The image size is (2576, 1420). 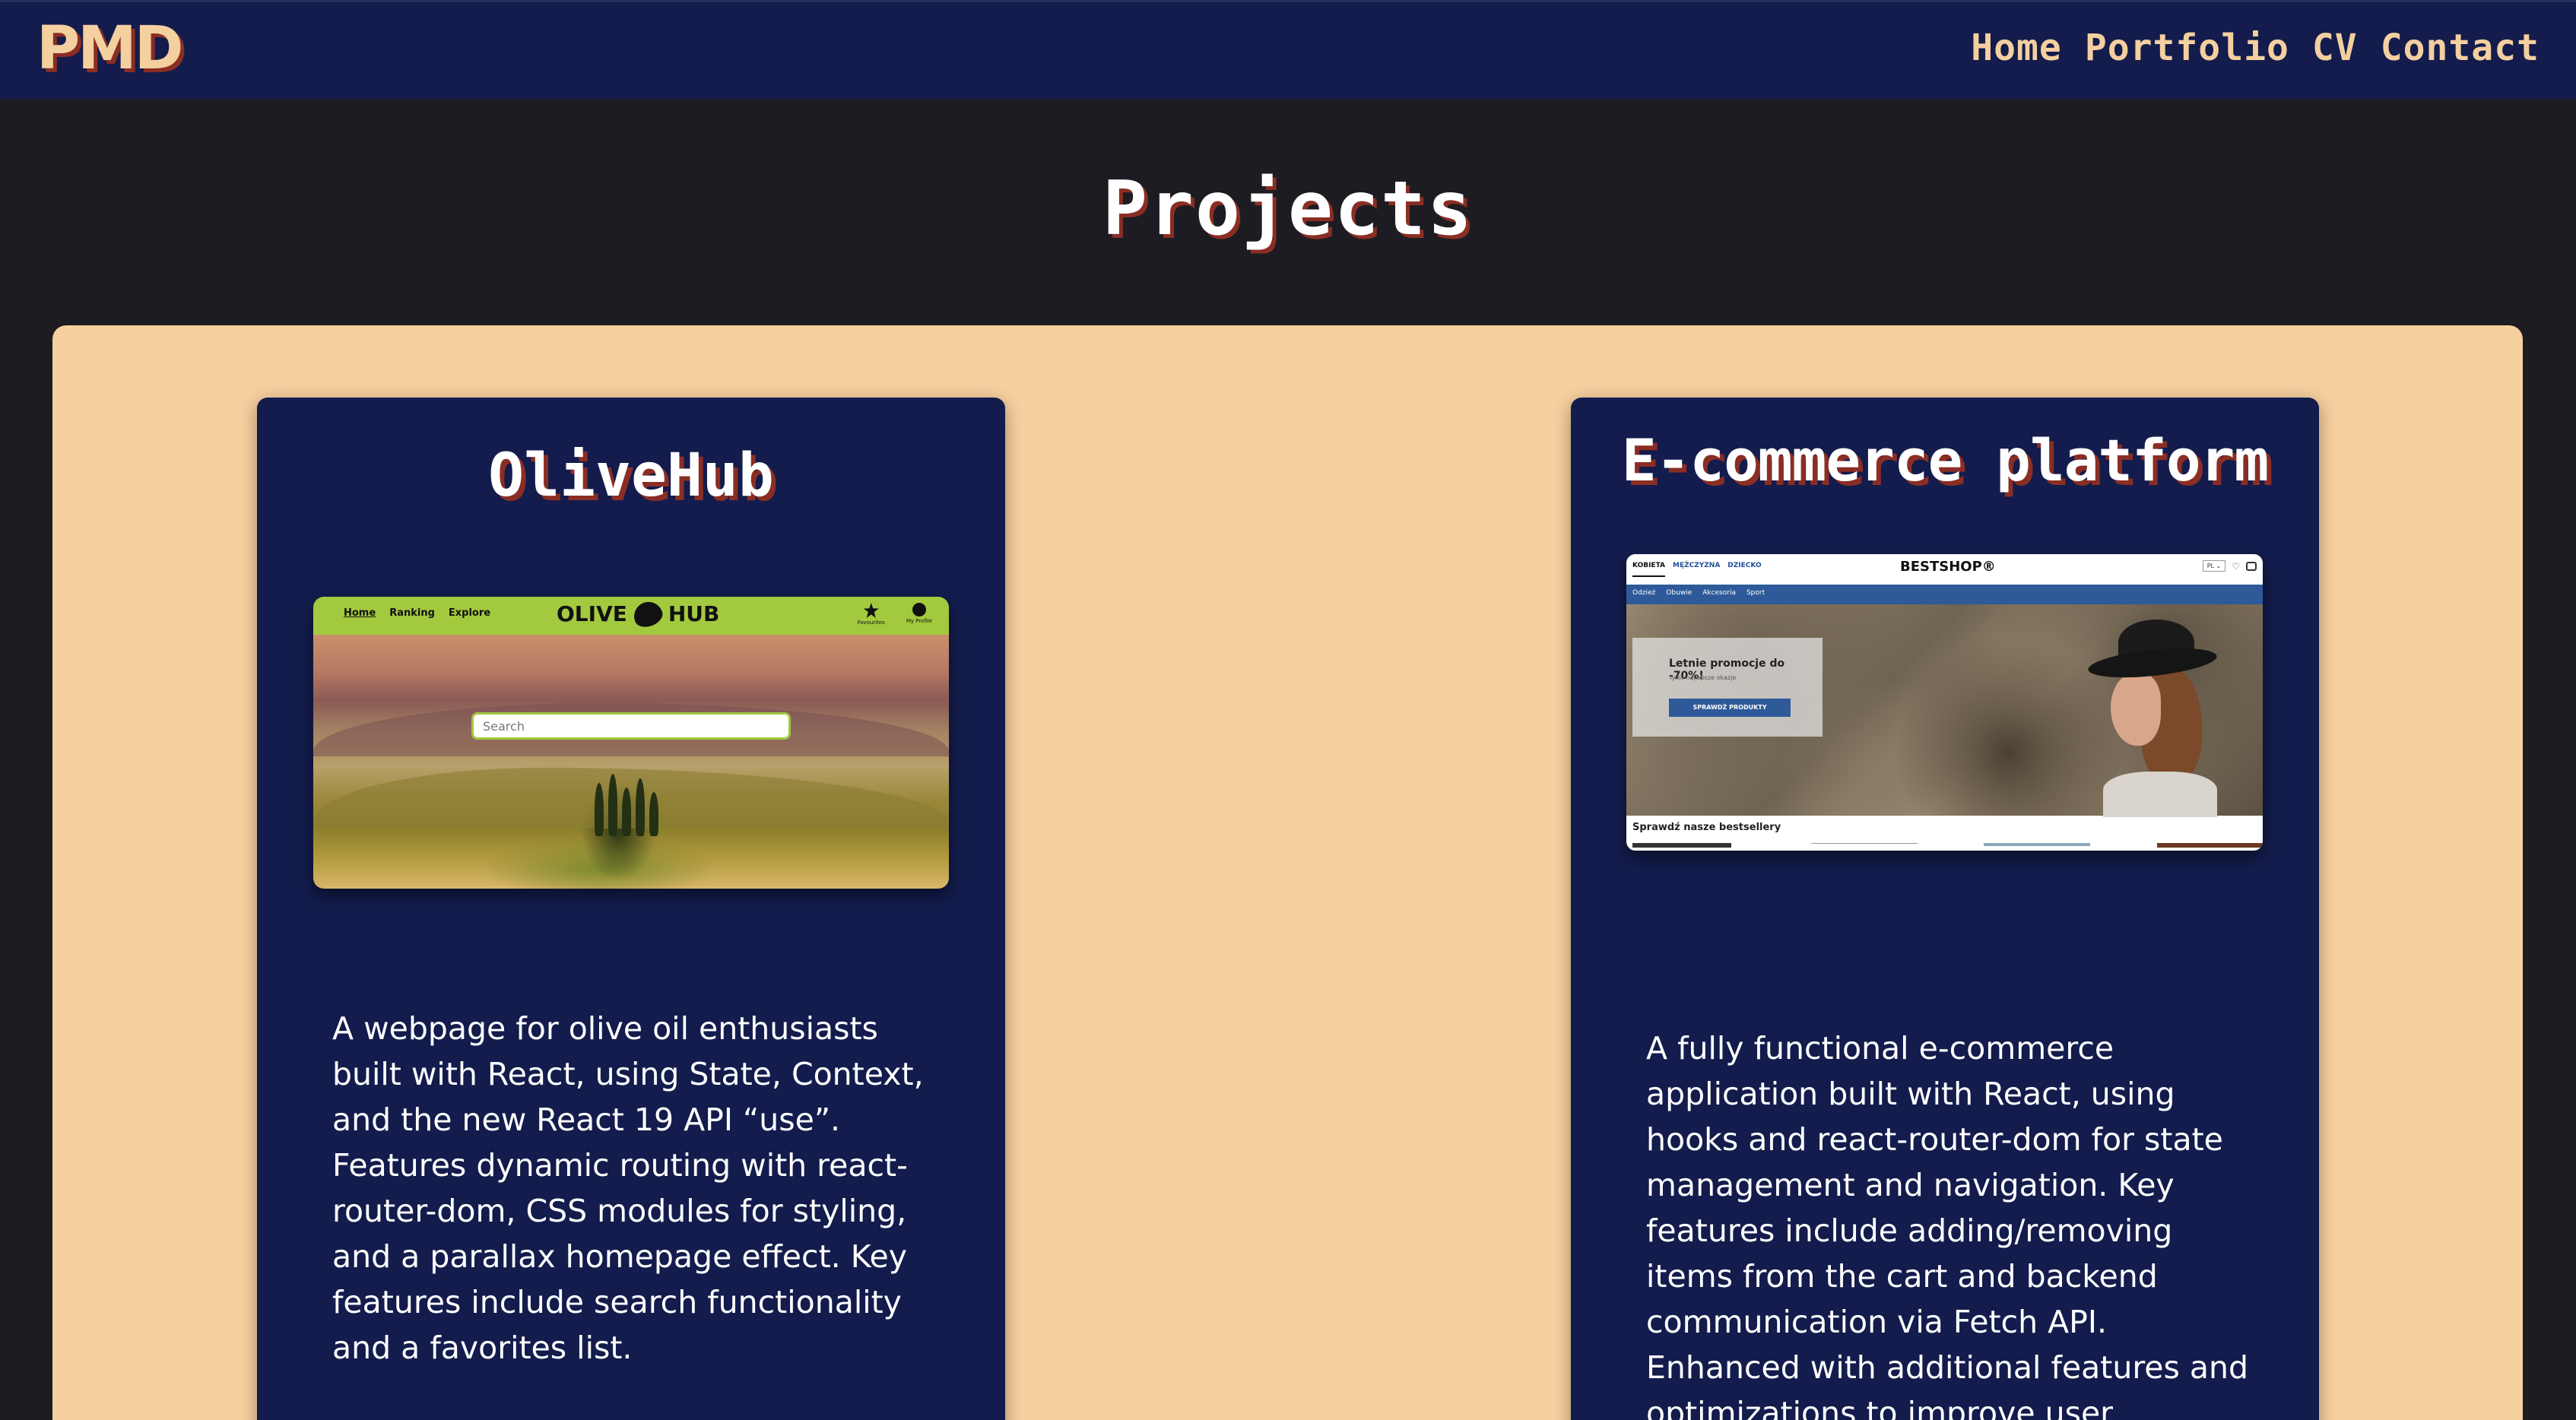 I want to click on promo-button: SPRAWDŹ PRODUKTY, so click(x=1730, y=708).